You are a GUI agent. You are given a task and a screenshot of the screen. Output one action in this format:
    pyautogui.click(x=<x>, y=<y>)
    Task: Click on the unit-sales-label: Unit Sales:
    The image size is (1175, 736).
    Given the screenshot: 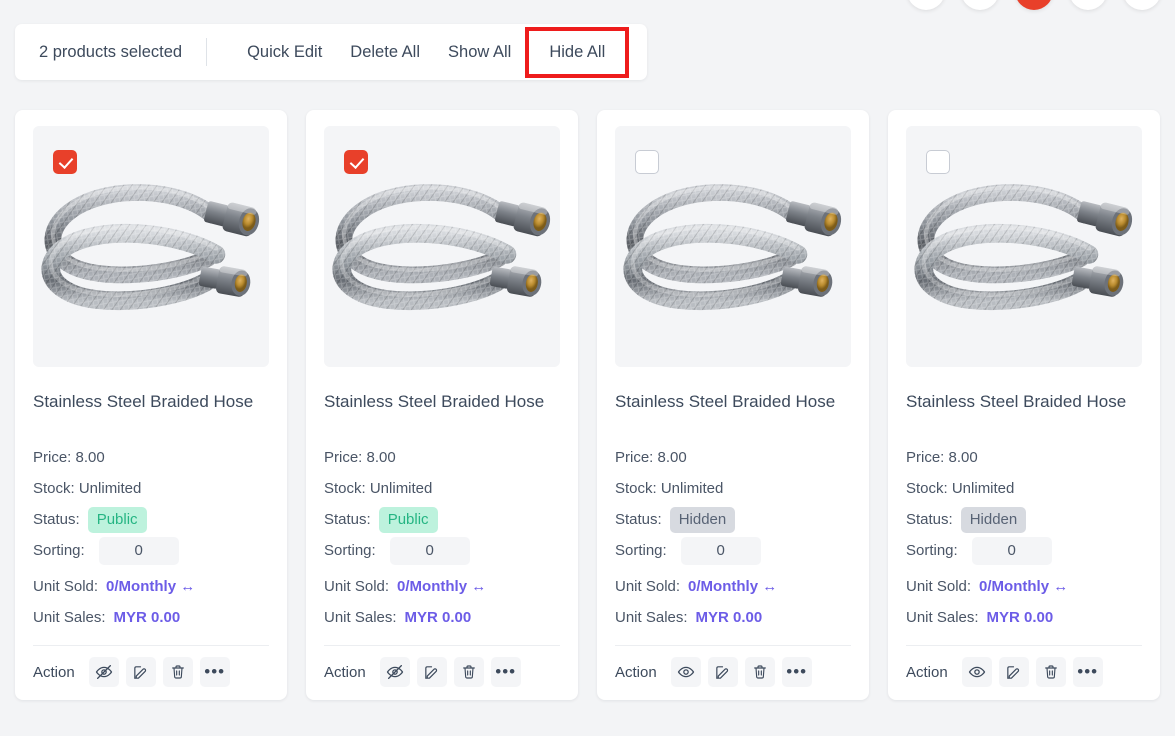 What is the action you would take?
    pyautogui.click(x=942, y=617)
    